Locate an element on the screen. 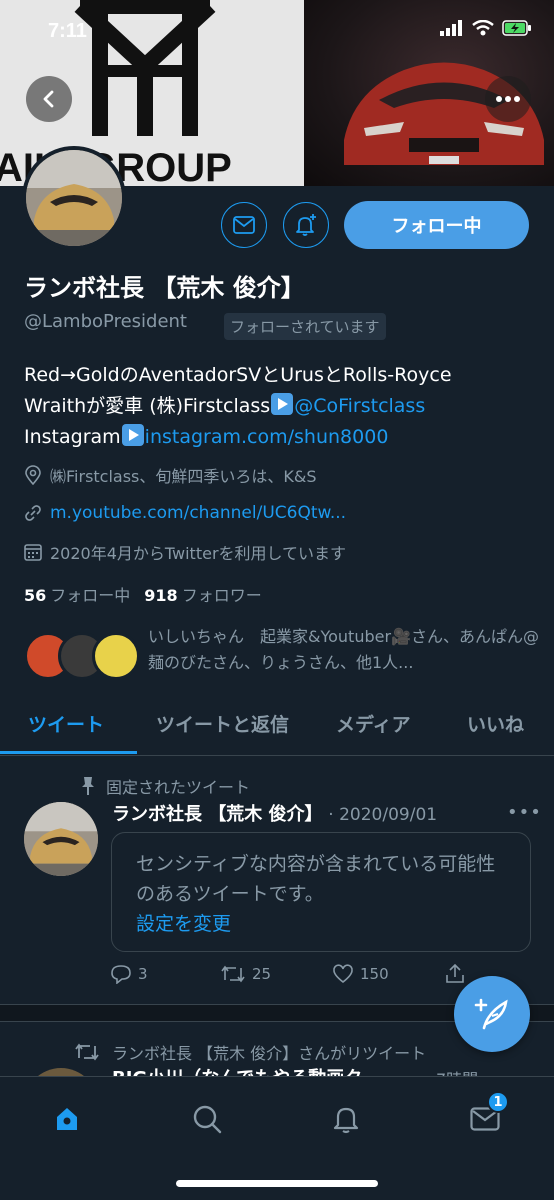  tweet-author-avatar is located at coordinates (61, 839).